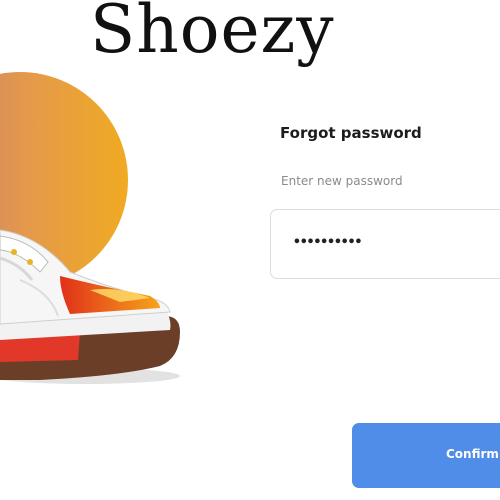 This screenshot has height=500, width=500. What do you see at coordinates (342, 181) in the screenshot?
I see `new-password-label: Enter new password` at bounding box center [342, 181].